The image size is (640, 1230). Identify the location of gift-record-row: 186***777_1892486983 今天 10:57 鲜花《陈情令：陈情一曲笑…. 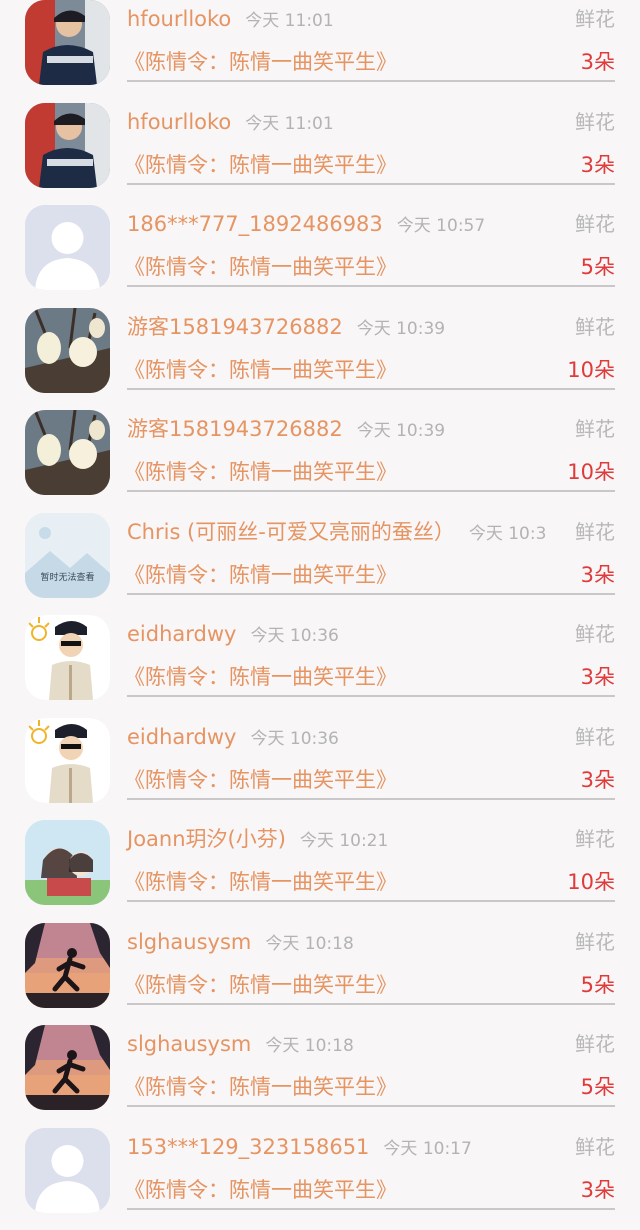
(320, 256).